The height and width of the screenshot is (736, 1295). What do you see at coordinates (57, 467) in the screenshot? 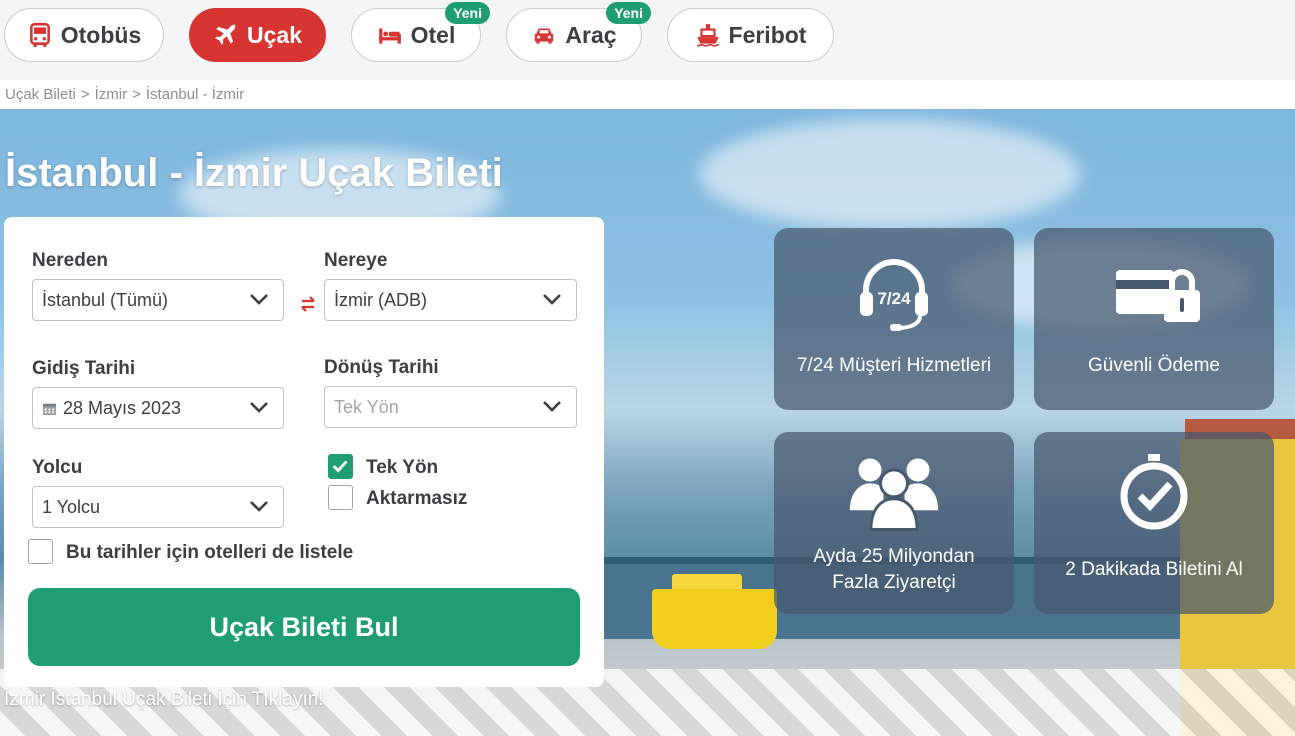
I see `passenger-label: Yolcu` at bounding box center [57, 467].